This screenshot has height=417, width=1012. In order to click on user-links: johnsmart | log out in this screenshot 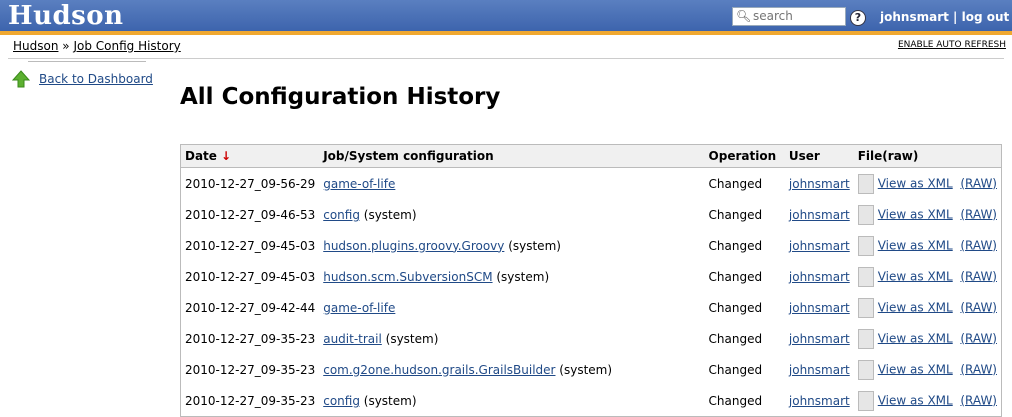, I will do `click(944, 17)`.